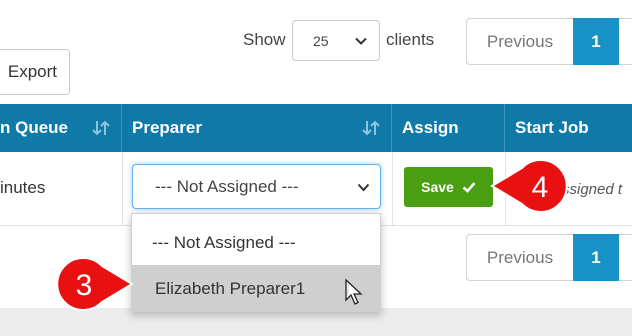 Image resolution: width=632 pixels, height=336 pixels. Describe the element at coordinates (354, 291) in the screenshot. I see `mouse-pointer-icon` at that location.